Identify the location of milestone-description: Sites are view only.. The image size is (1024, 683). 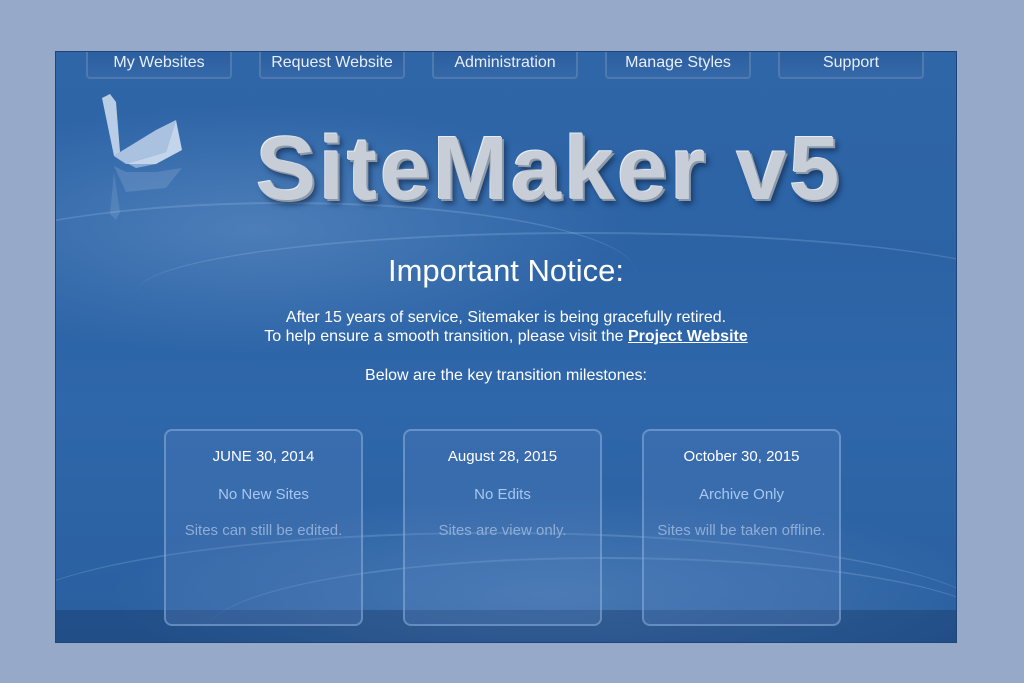
(502, 530).